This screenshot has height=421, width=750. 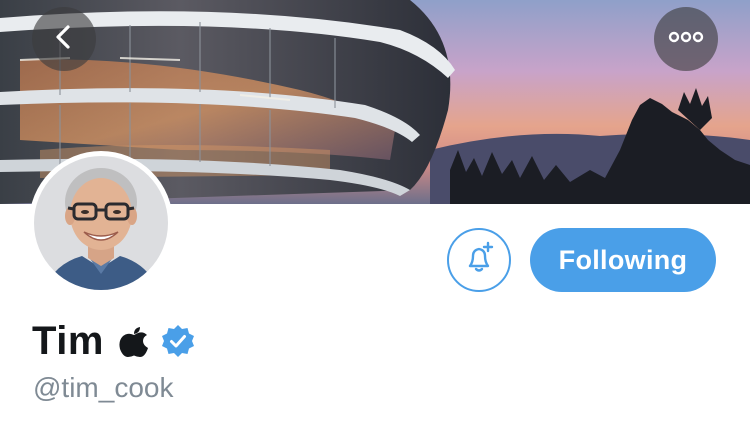 I want to click on display-name: Tim, so click(x=68, y=340).